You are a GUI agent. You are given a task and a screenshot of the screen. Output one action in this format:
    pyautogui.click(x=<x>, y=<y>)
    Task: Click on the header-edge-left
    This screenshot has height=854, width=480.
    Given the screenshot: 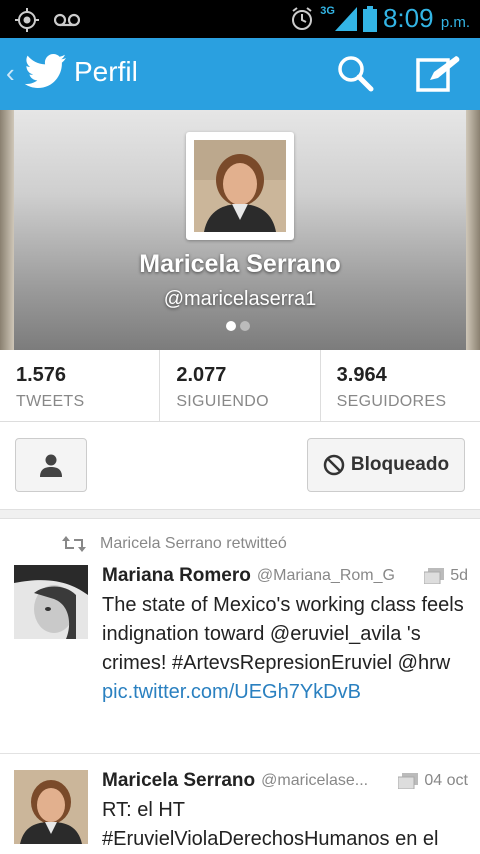 What is the action you would take?
    pyautogui.click(x=7, y=230)
    